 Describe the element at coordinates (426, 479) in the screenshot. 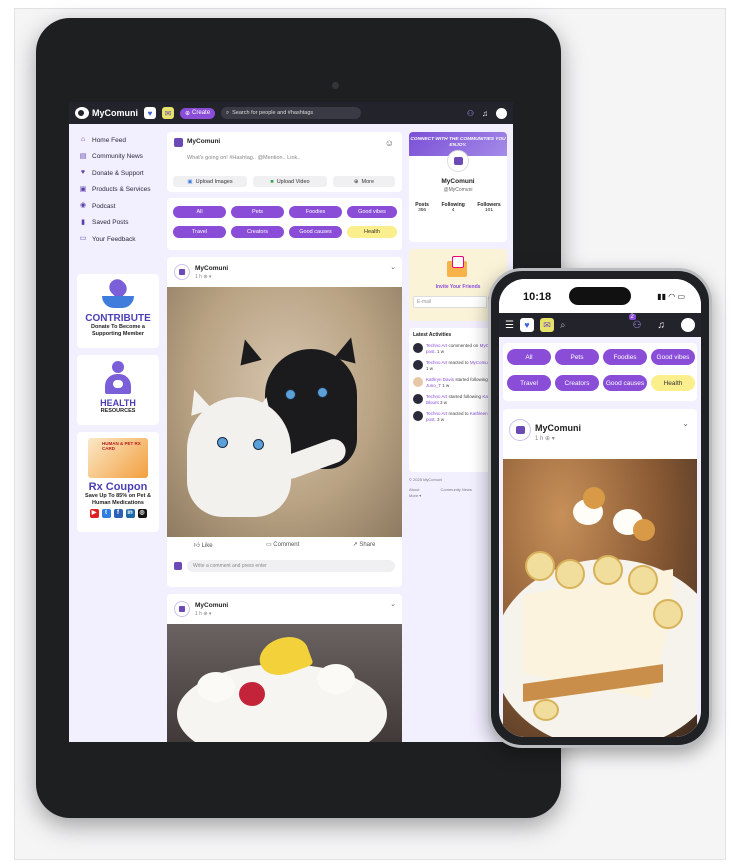

I see `footer-copyright: © 2025 MyComuni` at that location.